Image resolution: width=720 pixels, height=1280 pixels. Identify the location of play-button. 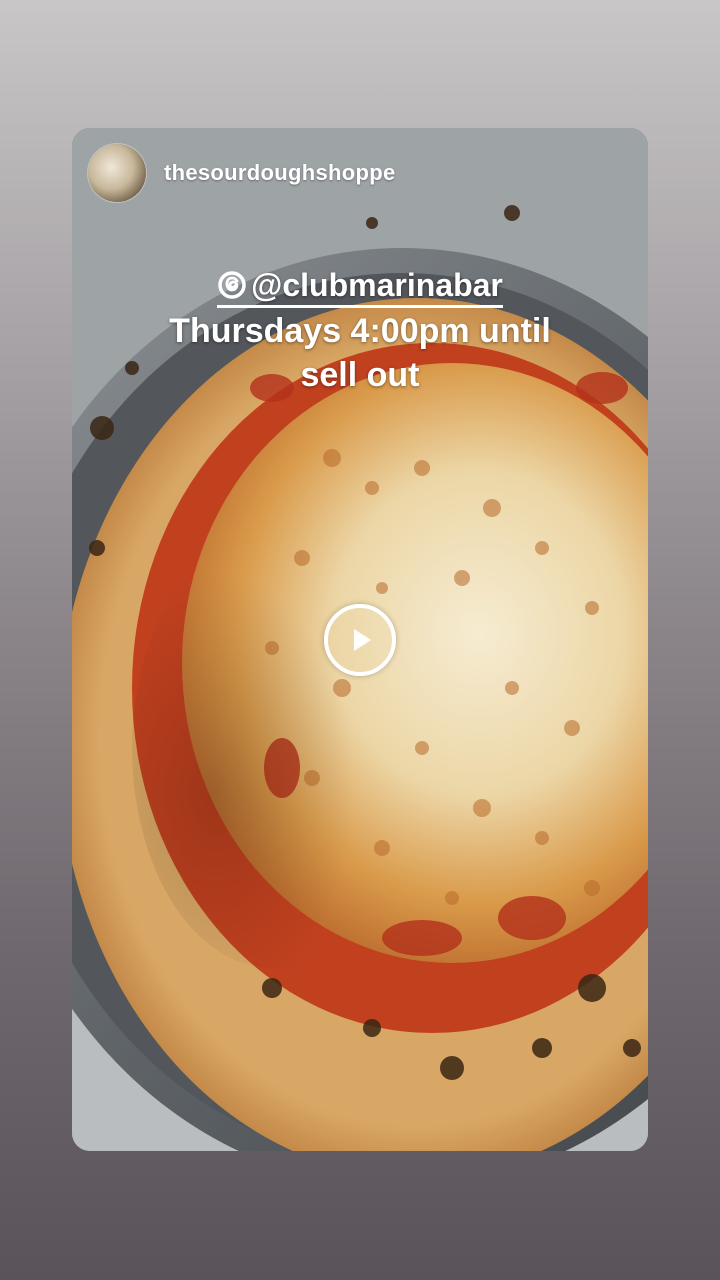
(360, 640).